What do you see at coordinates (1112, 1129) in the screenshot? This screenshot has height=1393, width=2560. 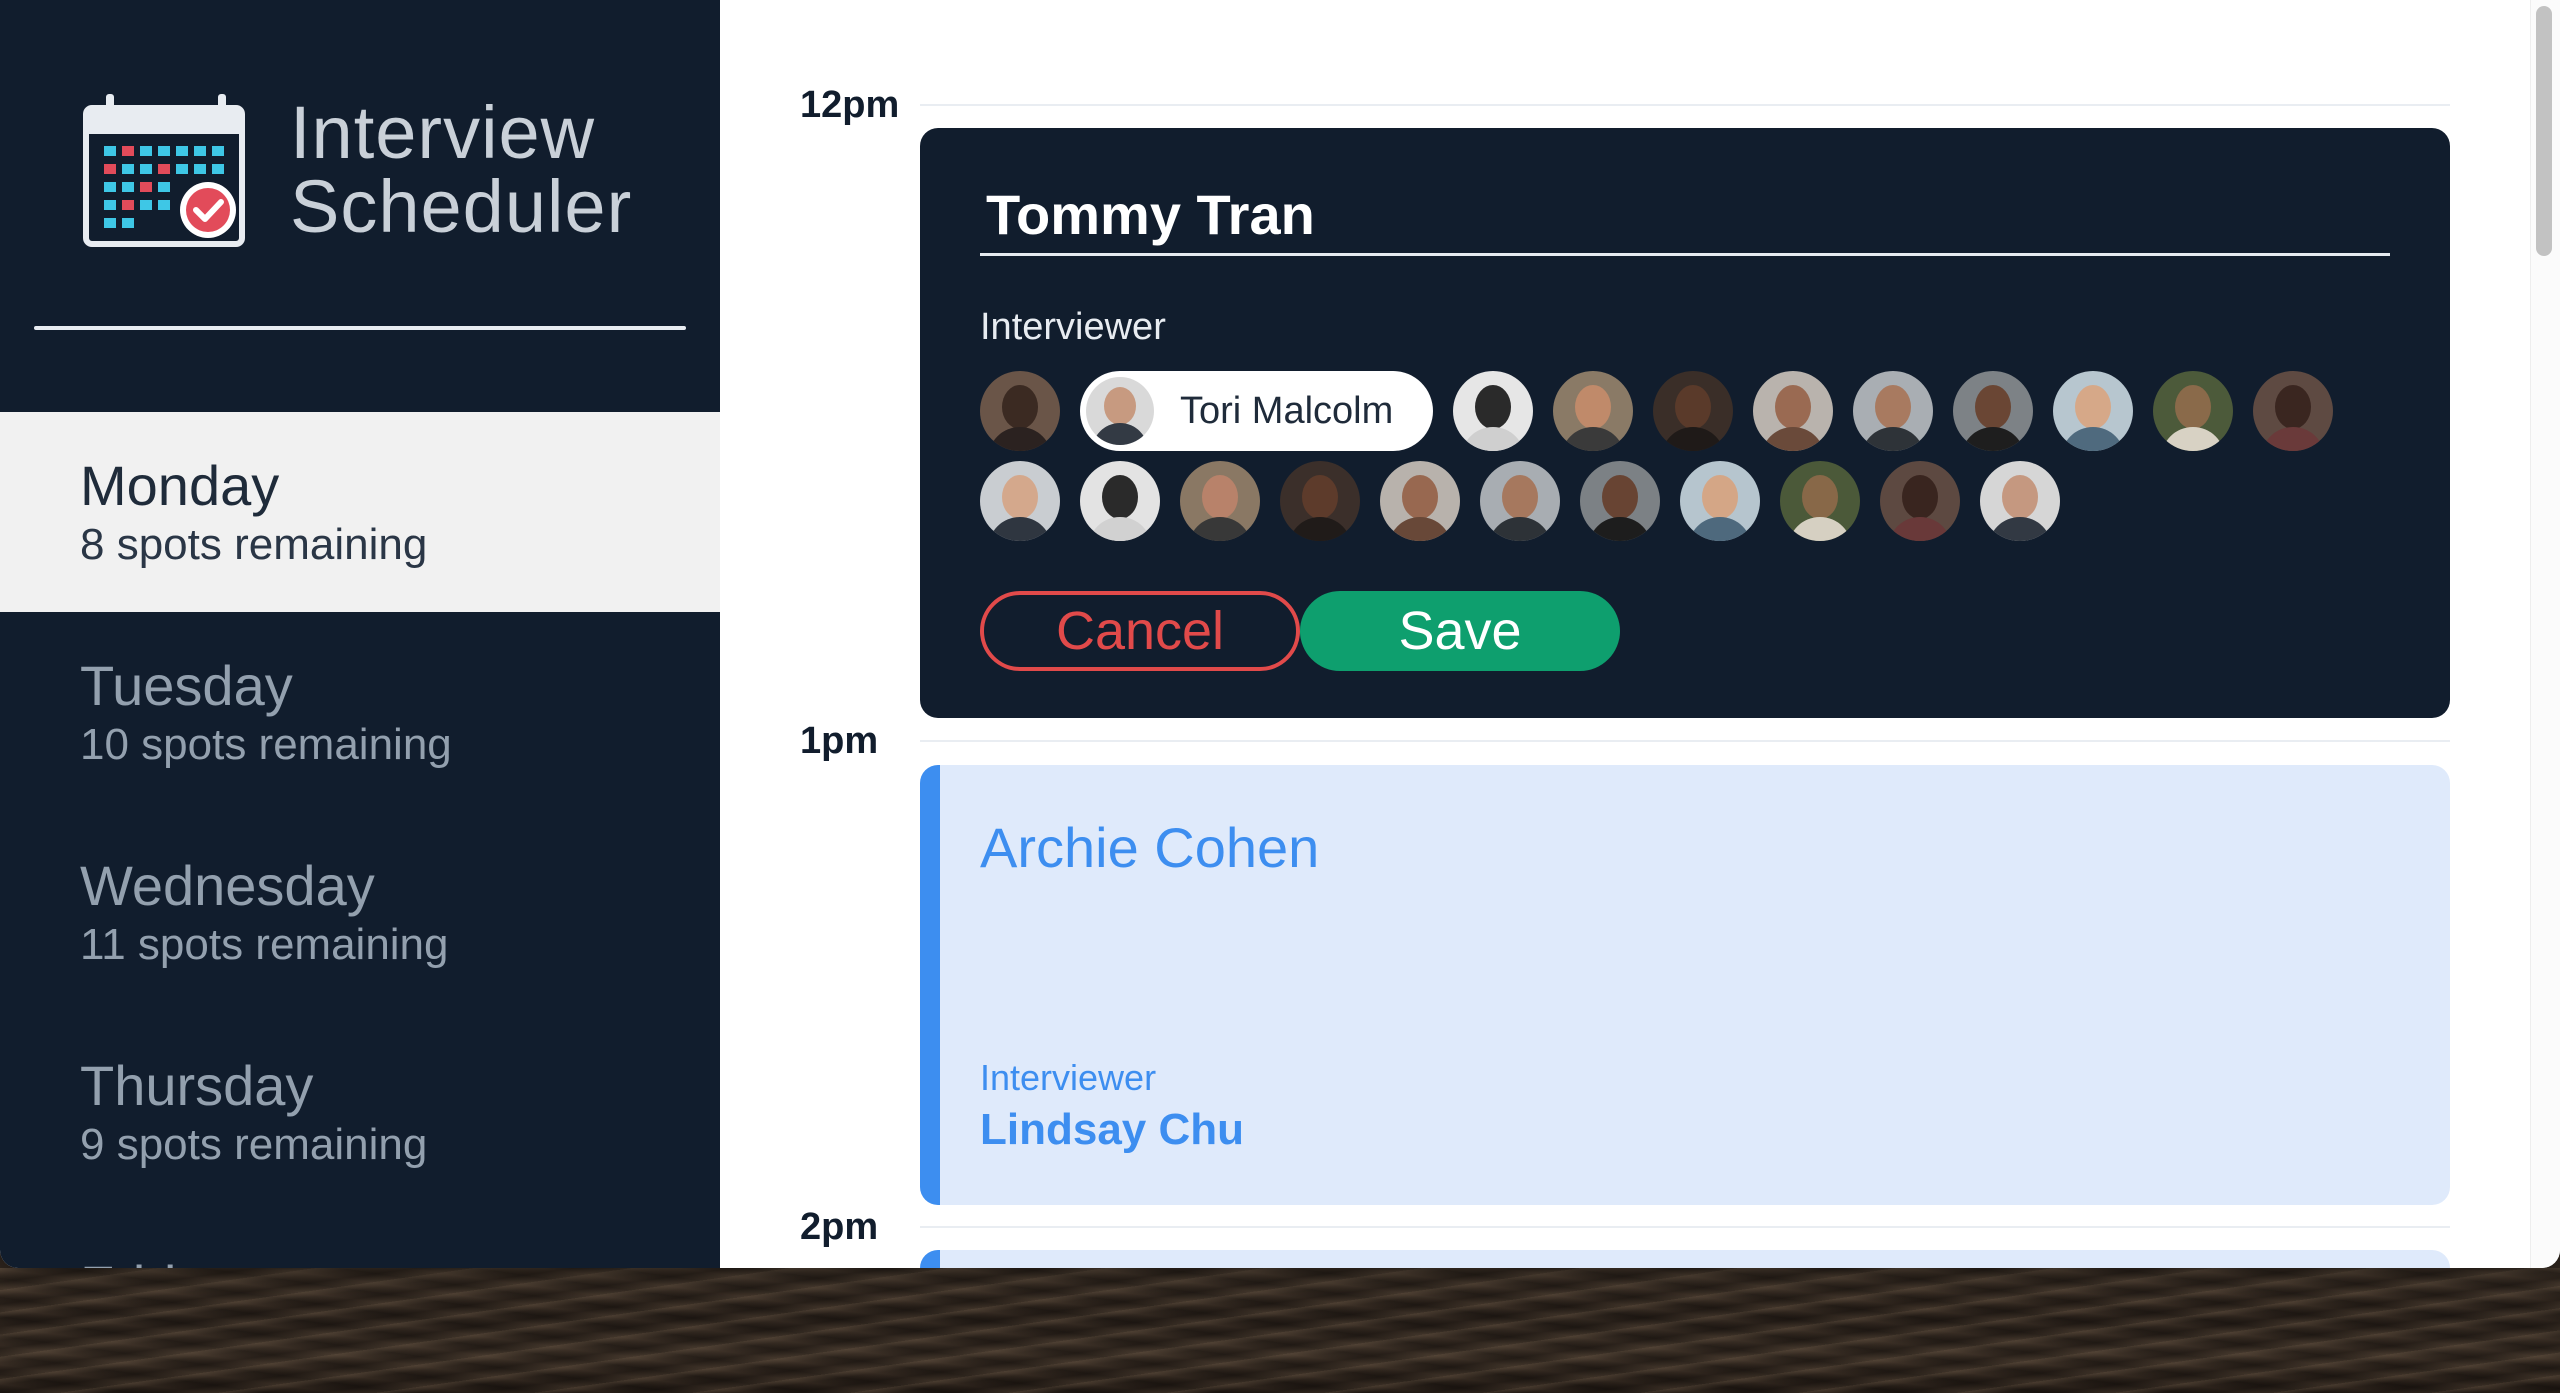 I see `appointment-interviewer: Lindsay Chu` at bounding box center [1112, 1129].